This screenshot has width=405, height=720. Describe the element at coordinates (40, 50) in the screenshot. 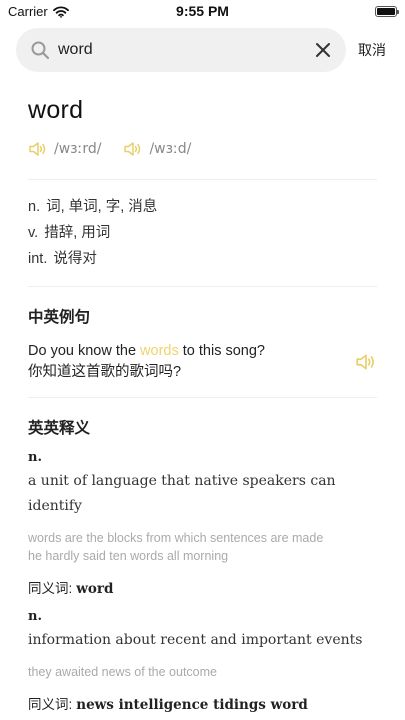

I see `search-icon` at that location.